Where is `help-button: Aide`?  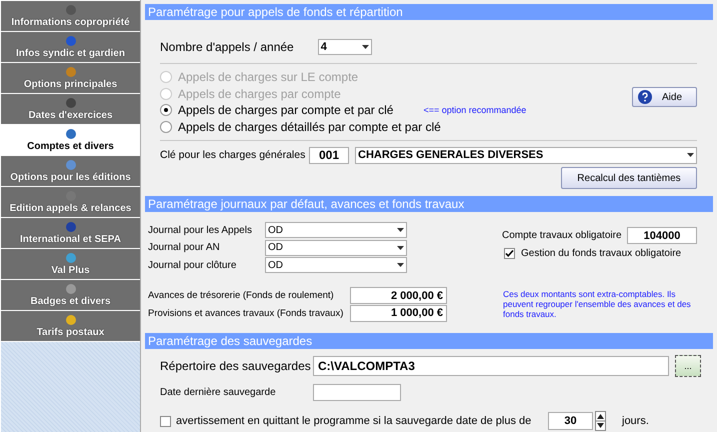
help-button: Aide is located at coordinates (664, 97).